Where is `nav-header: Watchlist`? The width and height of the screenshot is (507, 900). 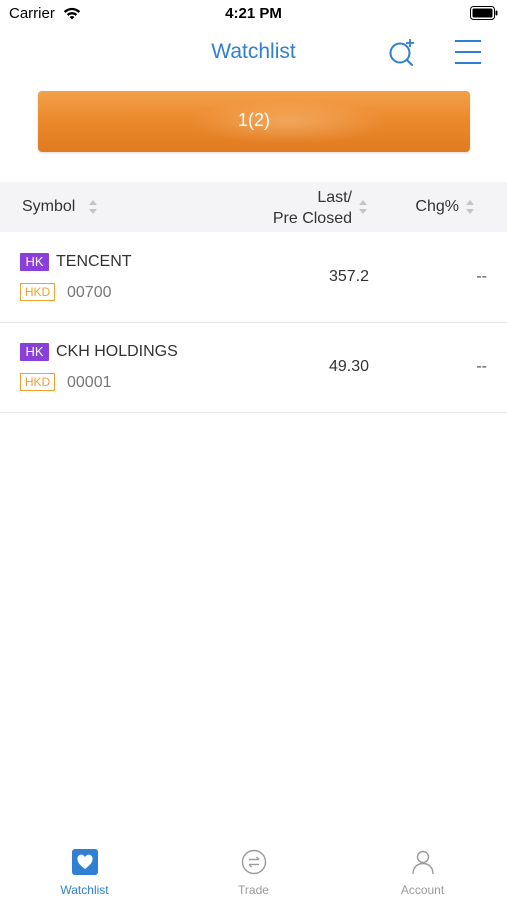
nav-header: Watchlist is located at coordinates (253, 53).